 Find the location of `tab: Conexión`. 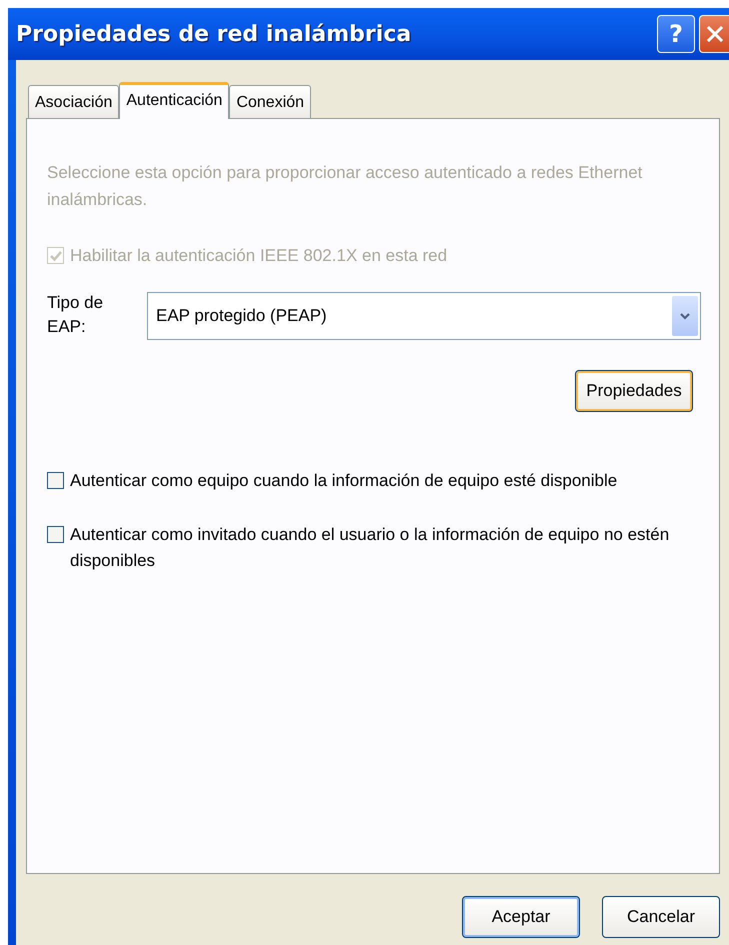

tab: Conexión is located at coordinates (270, 101).